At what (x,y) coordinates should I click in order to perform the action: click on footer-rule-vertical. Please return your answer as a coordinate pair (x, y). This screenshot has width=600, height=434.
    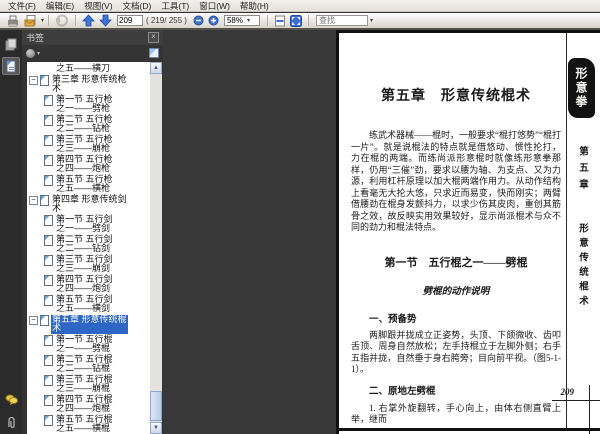
    Looking at the image, I should click on (589, 409).